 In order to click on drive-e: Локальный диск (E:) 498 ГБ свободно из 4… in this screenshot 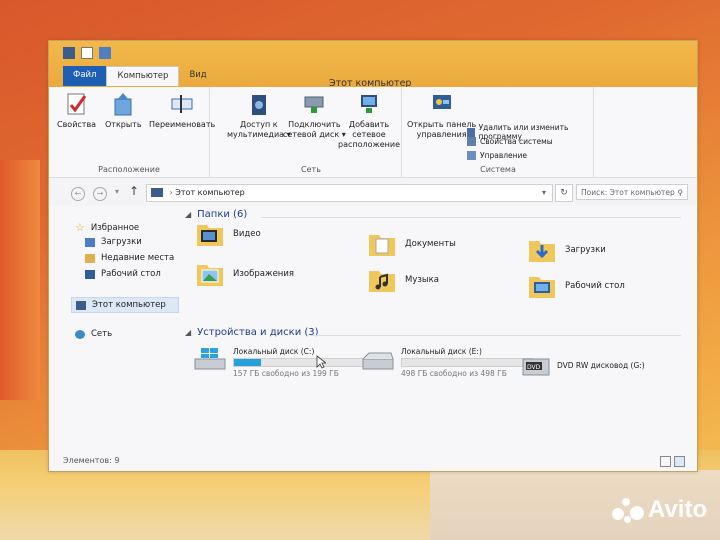, I will do `click(447, 362)`.